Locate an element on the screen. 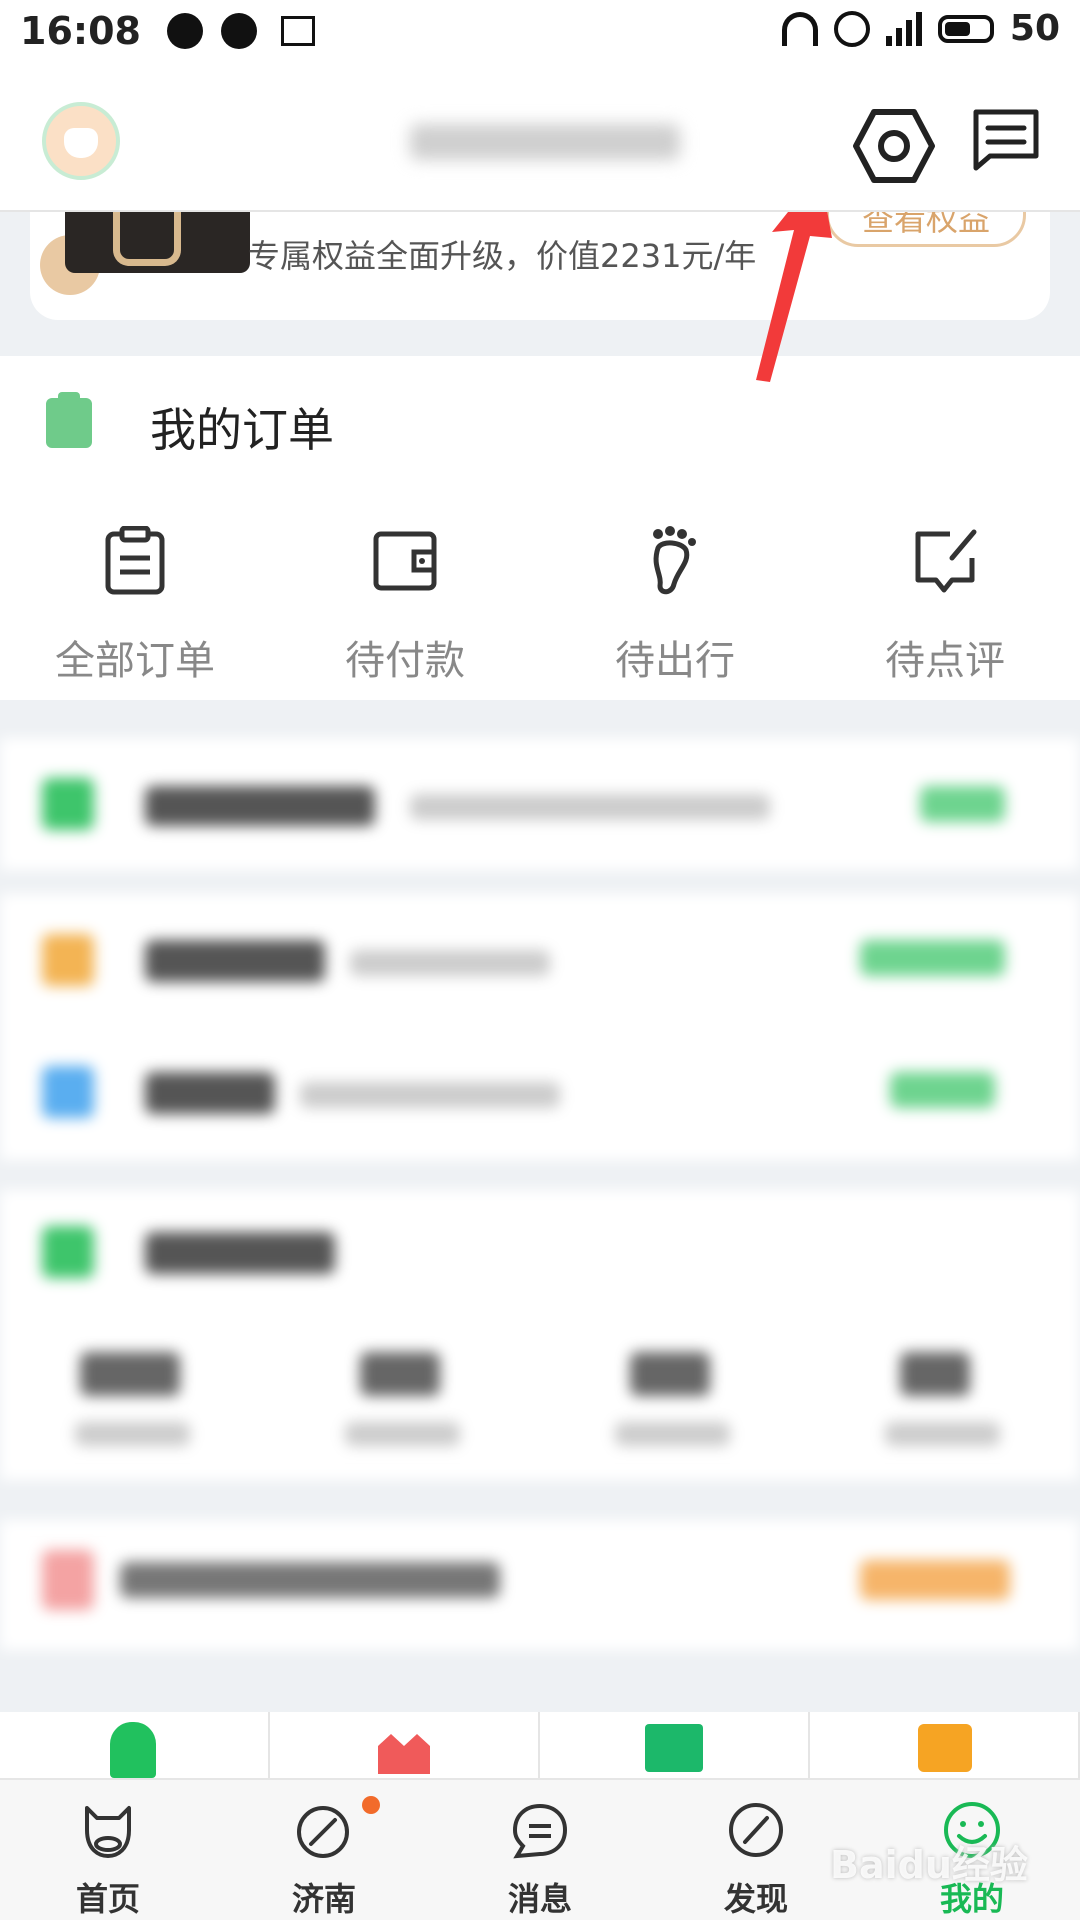 The width and height of the screenshot is (1080, 1920). floating-shortcut-strip is located at coordinates (540, 1745).